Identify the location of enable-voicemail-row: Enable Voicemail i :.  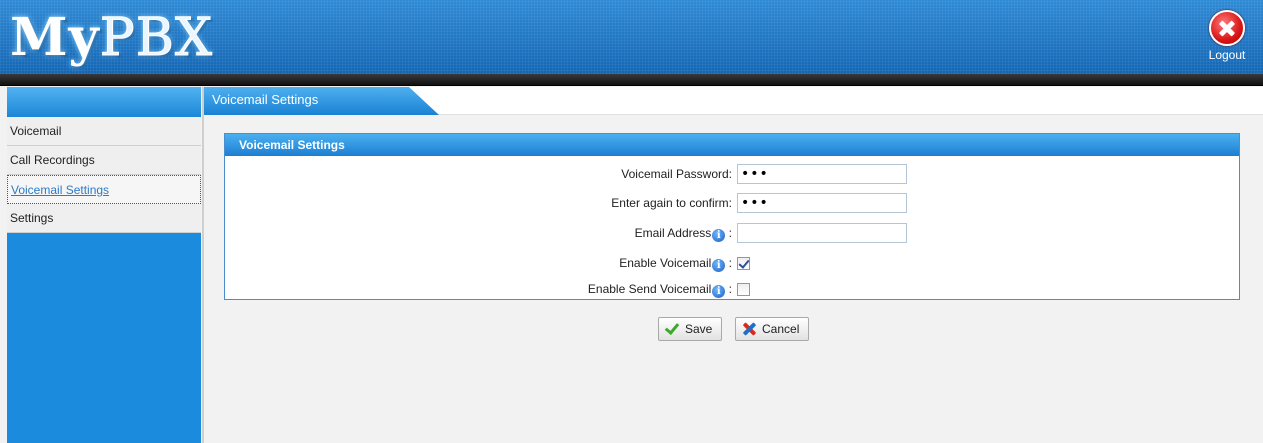
(732, 264).